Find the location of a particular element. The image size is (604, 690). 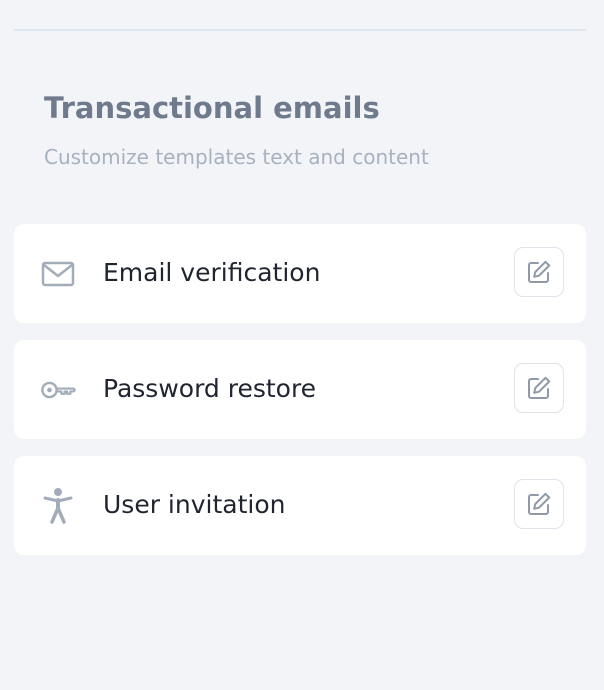

edit-user-invitation-button is located at coordinates (539, 504).